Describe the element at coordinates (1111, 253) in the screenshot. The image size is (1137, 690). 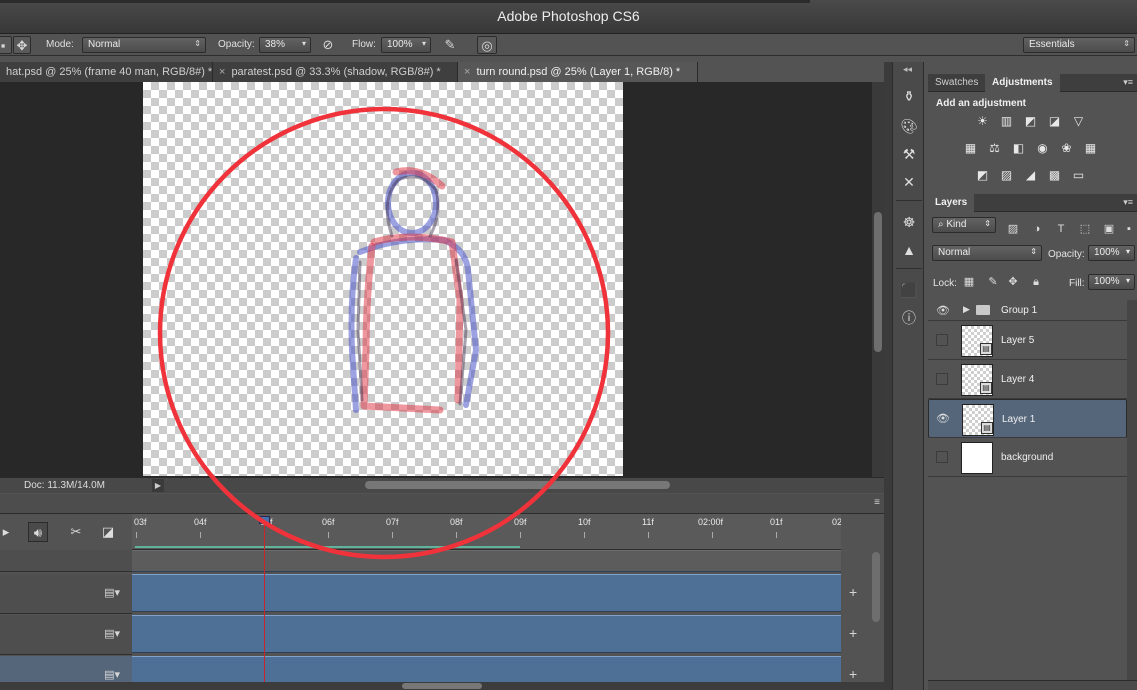
I see `layer-opacity-field: 100% ▾` at that location.